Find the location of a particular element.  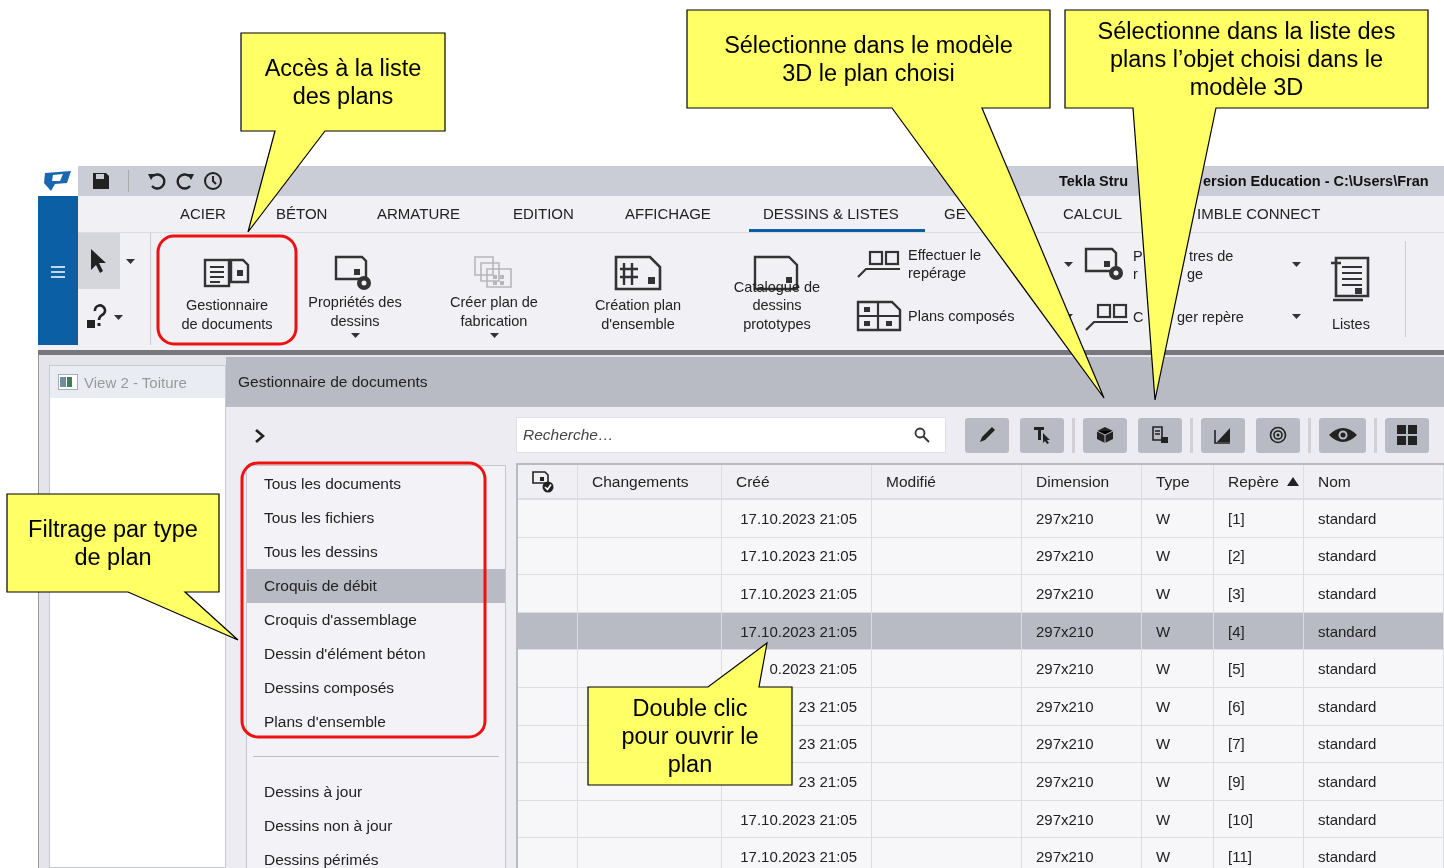

filter-item: Dessins périmés is located at coordinates (376, 855).